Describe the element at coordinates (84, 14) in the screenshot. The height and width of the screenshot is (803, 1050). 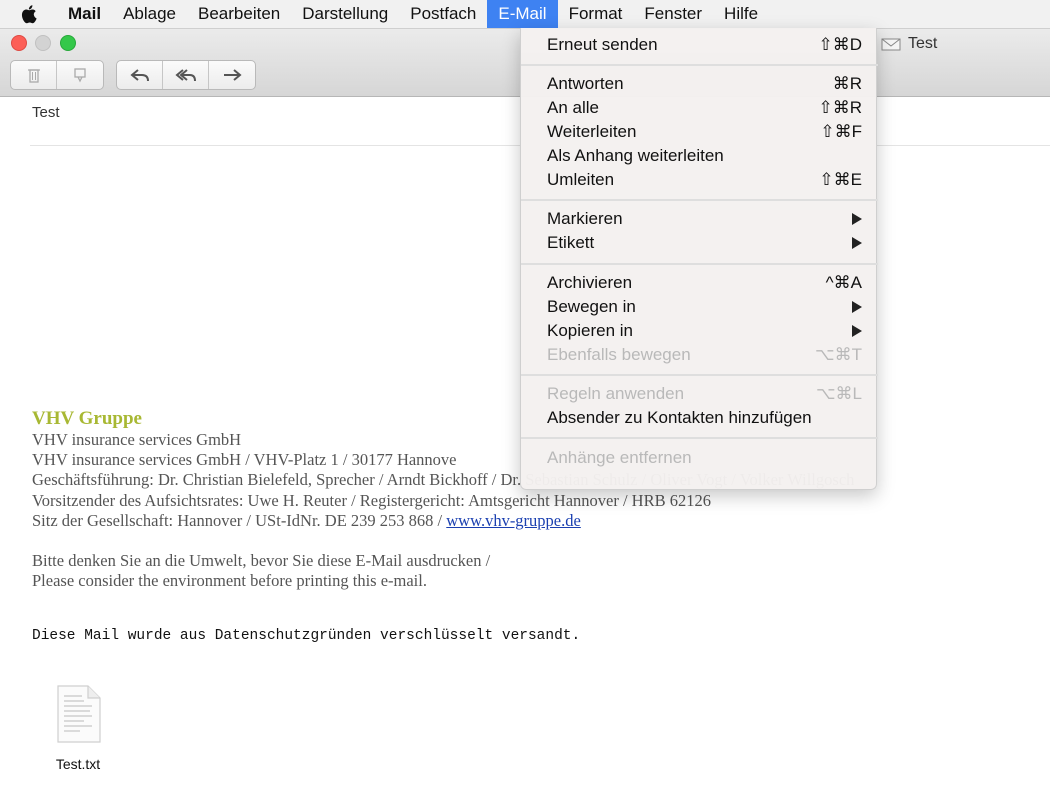
I see `menu-app-mail: Mail` at that location.